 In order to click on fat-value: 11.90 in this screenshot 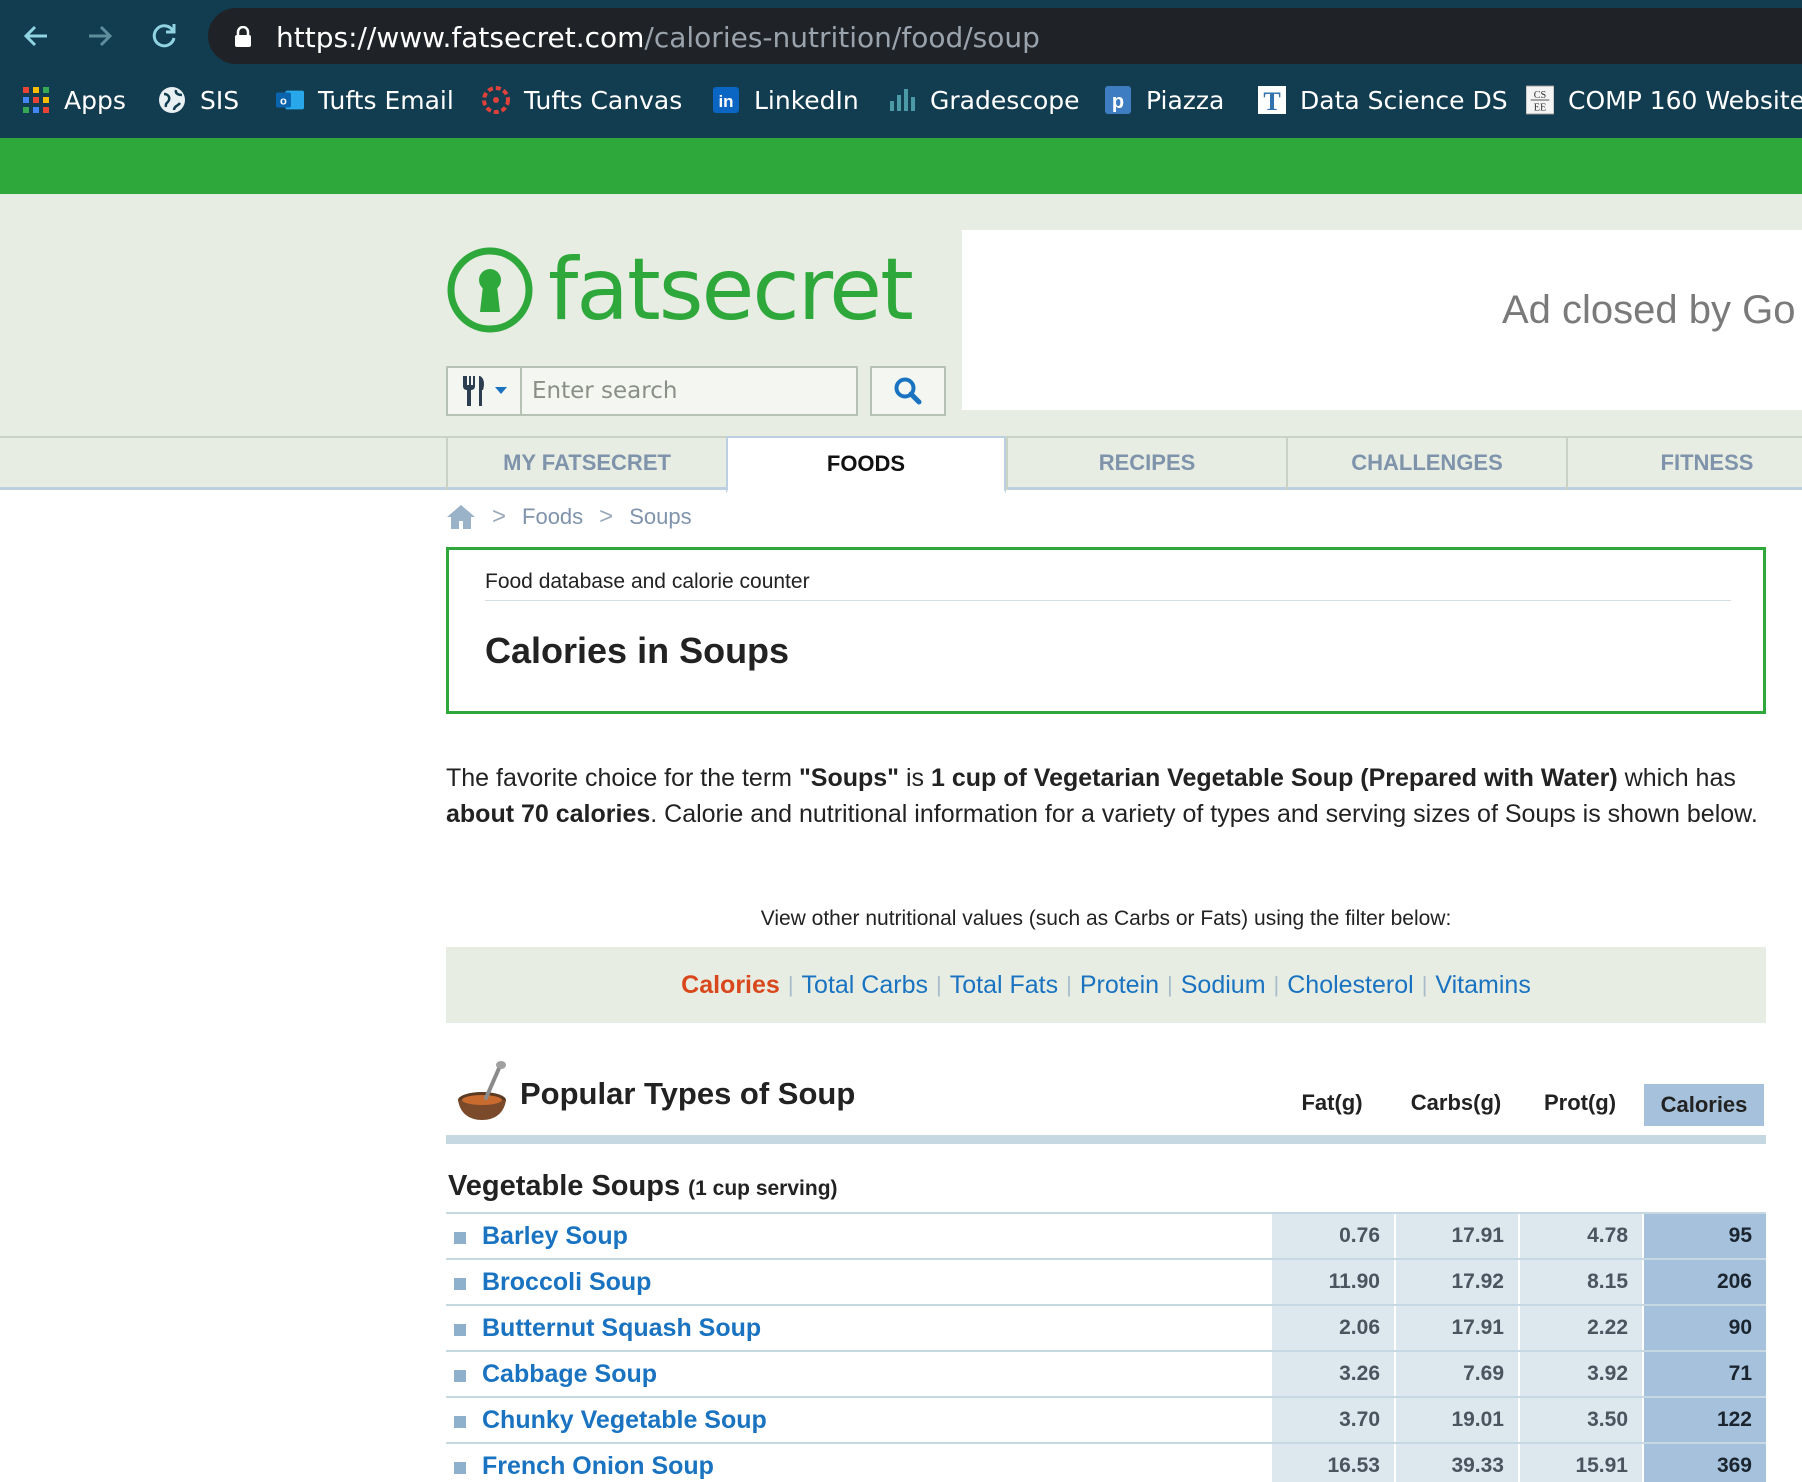, I will do `click(1332, 1283)`.